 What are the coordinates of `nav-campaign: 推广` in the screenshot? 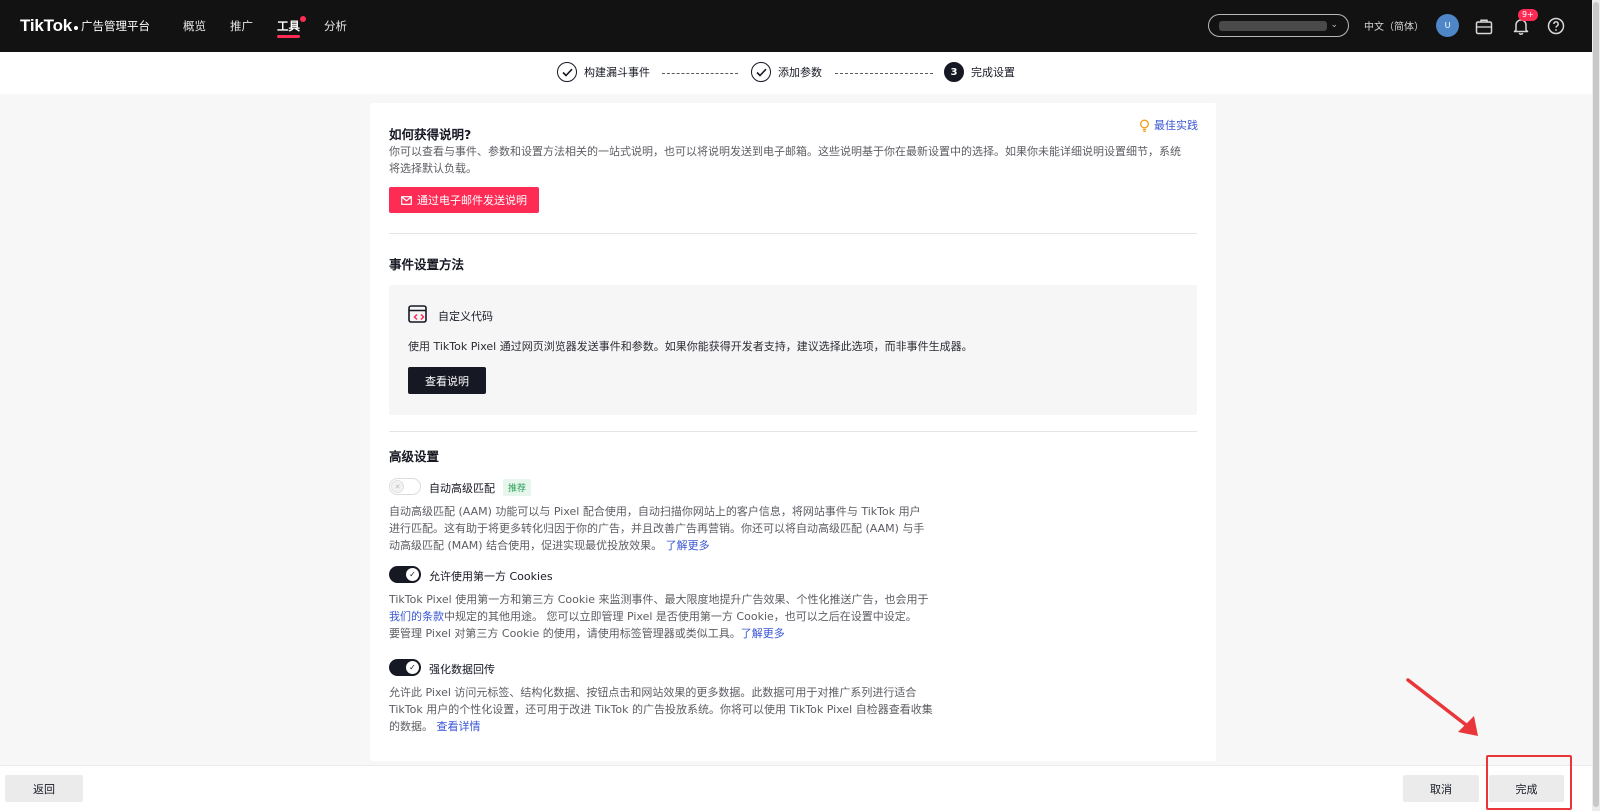 It's located at (241, 26).